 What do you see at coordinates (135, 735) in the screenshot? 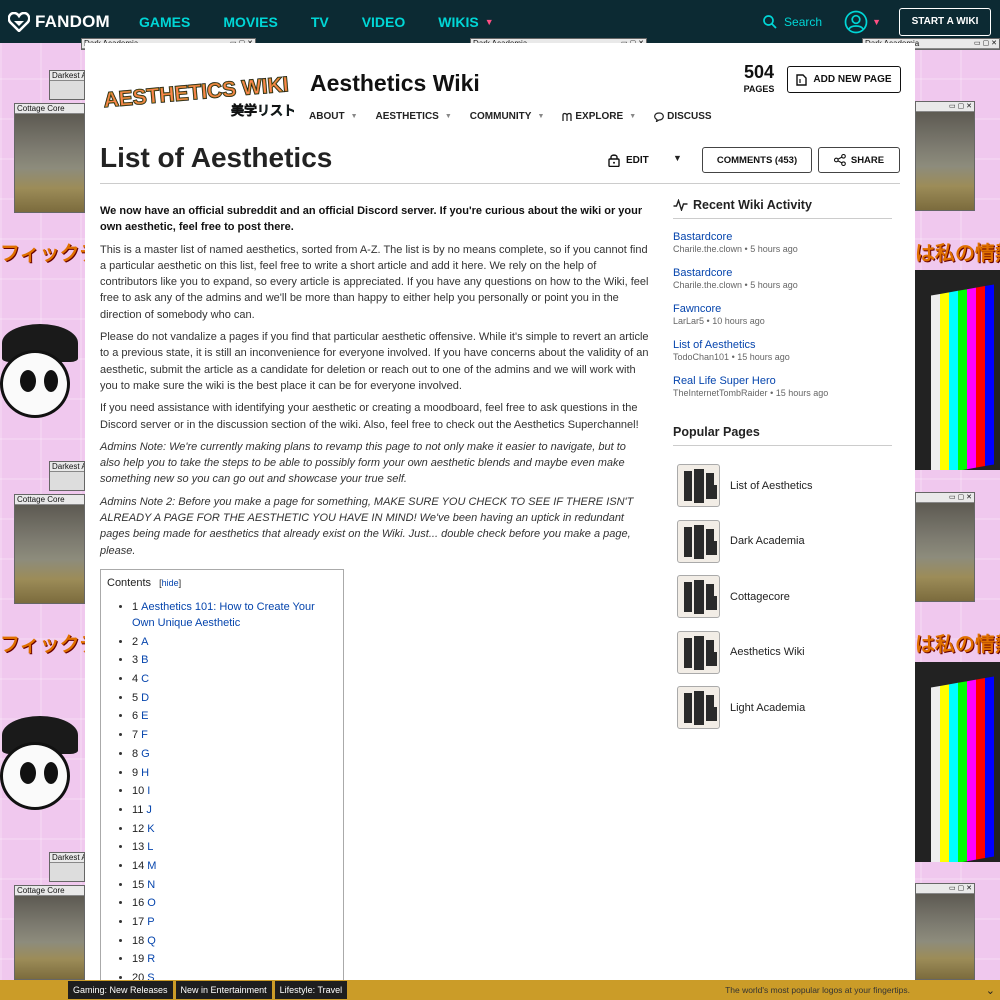
I see `toc-item-number: 7` at bounding box center [135, 735].